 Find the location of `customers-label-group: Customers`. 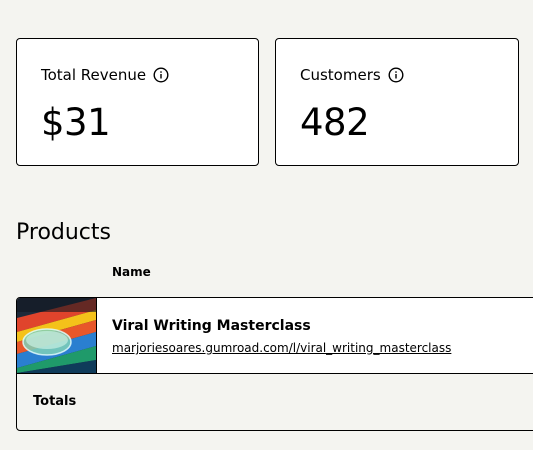

customers-label-group: Customers is located at coordinates (352, 75).